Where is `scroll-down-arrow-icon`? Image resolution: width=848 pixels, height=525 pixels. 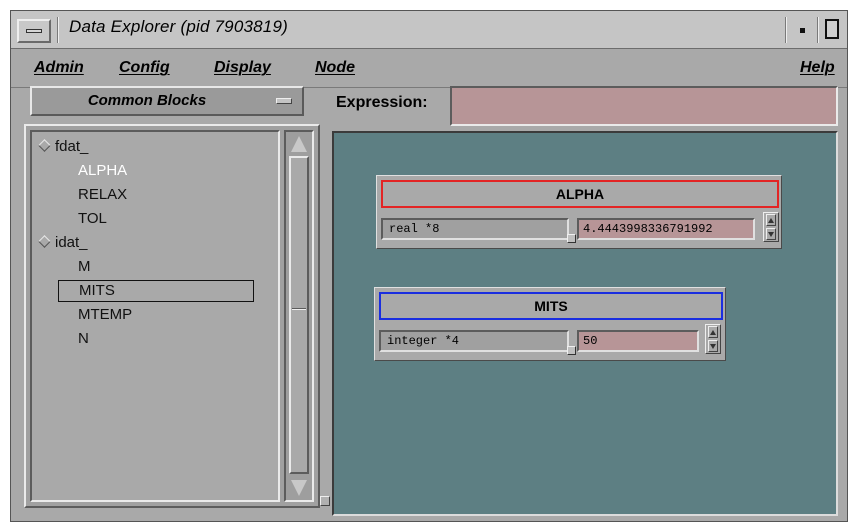
scroll-down-arrow-icon is located at coordinates (299, 488).